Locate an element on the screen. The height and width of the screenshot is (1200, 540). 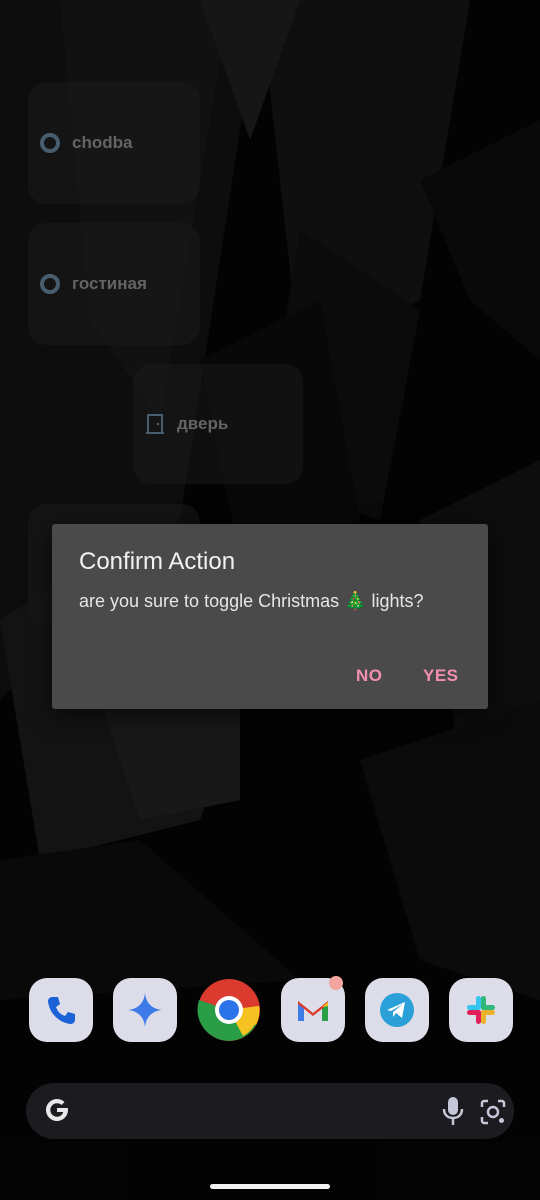
dock-chrome is located at coordinates (229, 1010).